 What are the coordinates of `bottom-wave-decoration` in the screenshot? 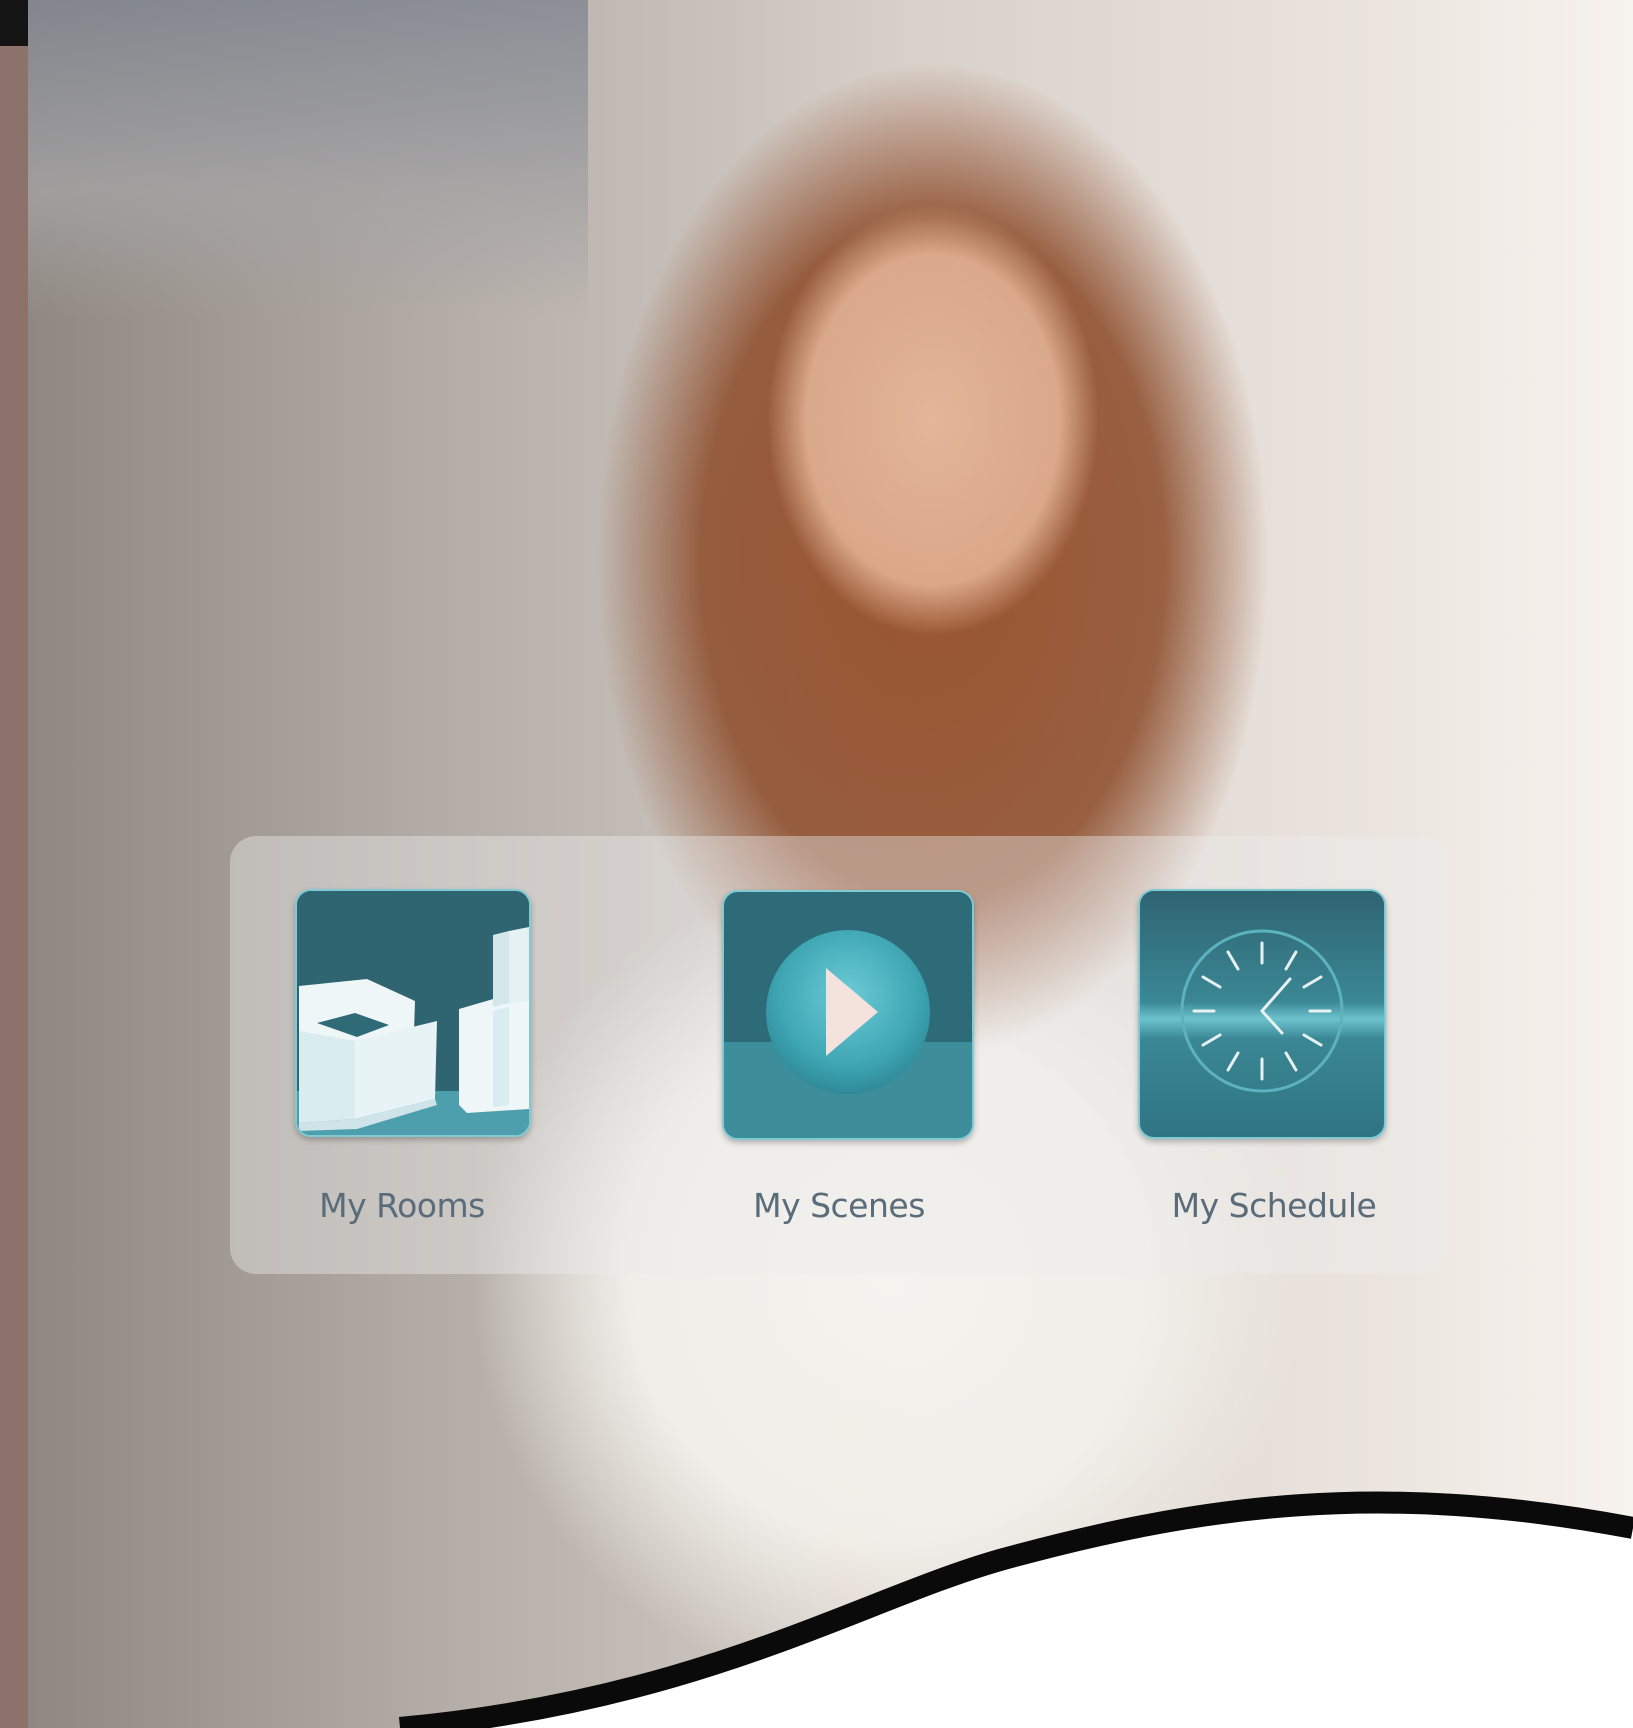 It's located at (1015, 1609).